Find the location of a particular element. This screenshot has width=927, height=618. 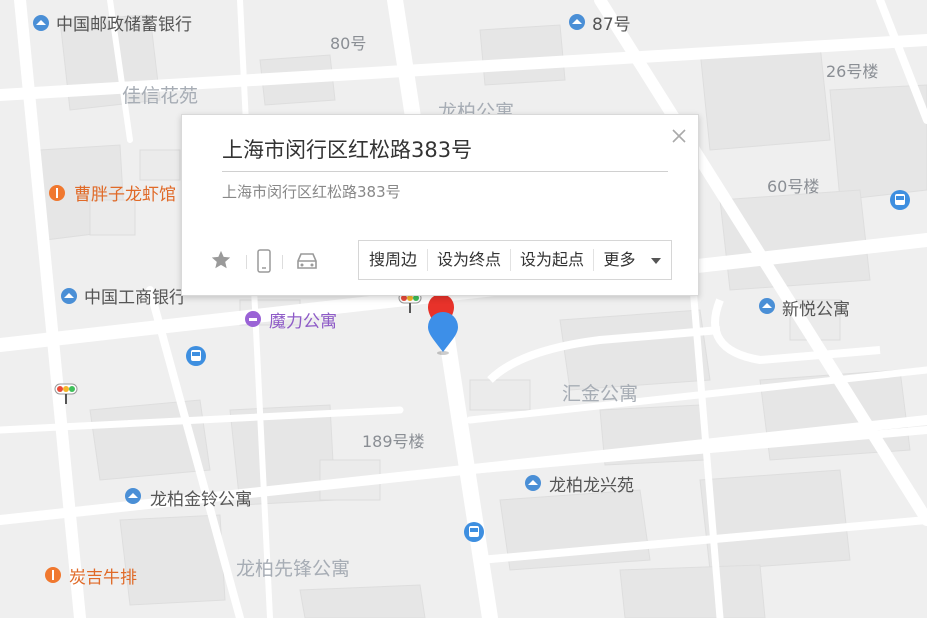

popup-divider is located at coordinates (445, 171).